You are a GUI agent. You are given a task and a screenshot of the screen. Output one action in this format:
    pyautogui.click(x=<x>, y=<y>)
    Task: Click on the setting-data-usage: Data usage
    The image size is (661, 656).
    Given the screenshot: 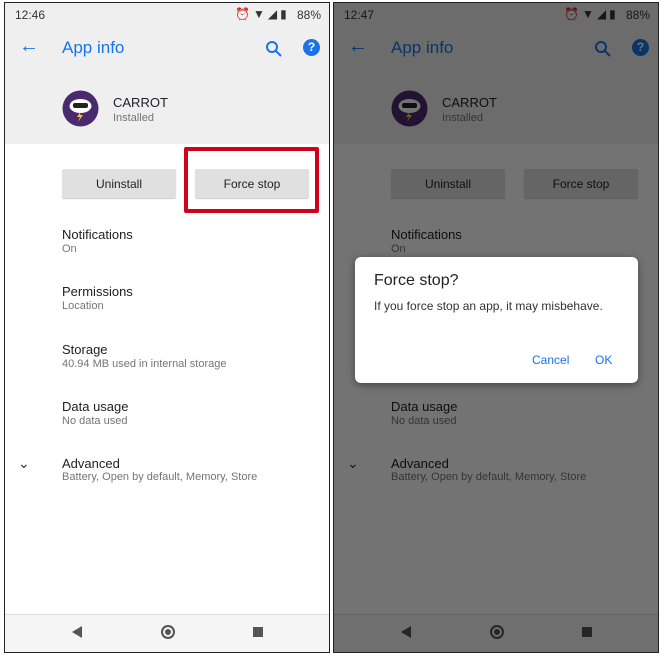 What is the action you would take?
    pyautogui.click(x=95, y=406)
    